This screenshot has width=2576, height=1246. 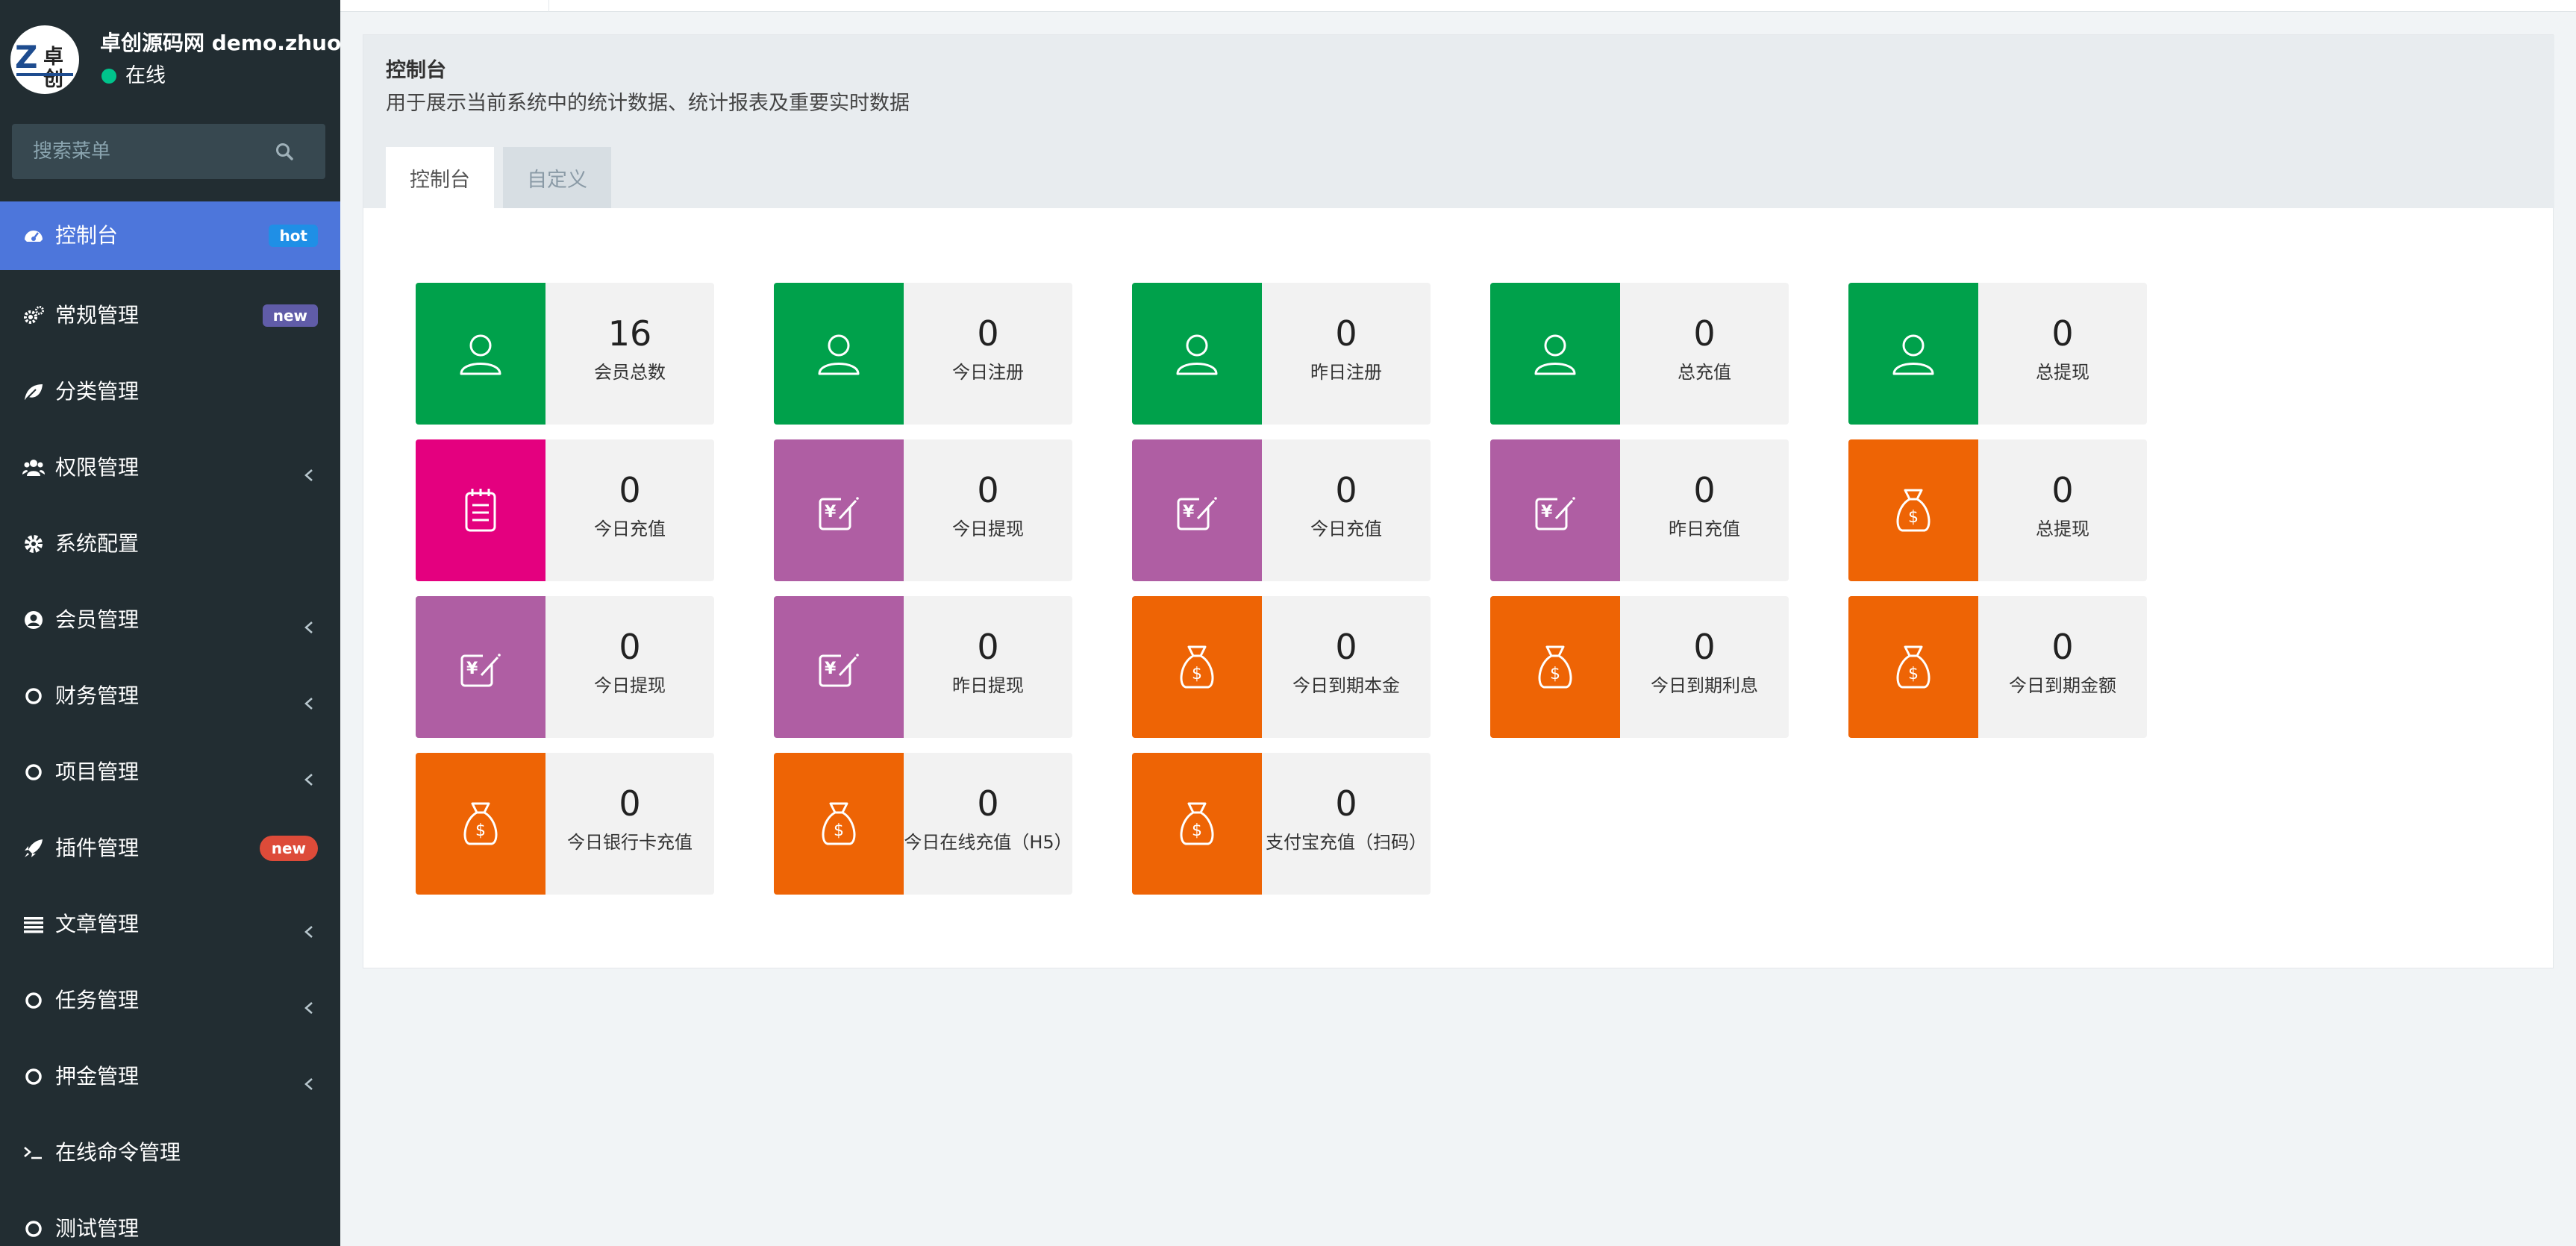 I want to click on sidebar-item-2: 分类管理, so click(x=170, y=392).